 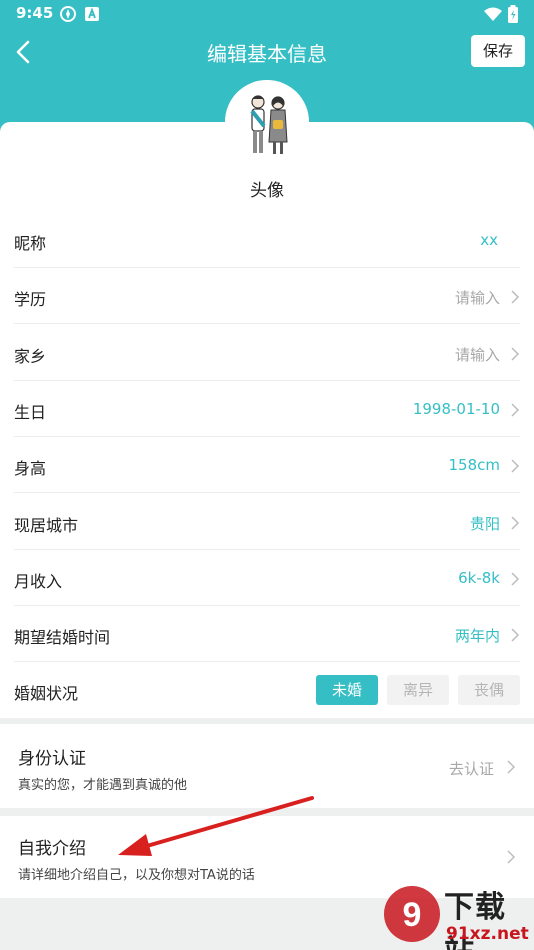 What do you see at coordinates (267, 634) in the screenshot?
I see `field-row-marriage-time: 期望结婚时间 两年内` at bounding box center [267, 634].